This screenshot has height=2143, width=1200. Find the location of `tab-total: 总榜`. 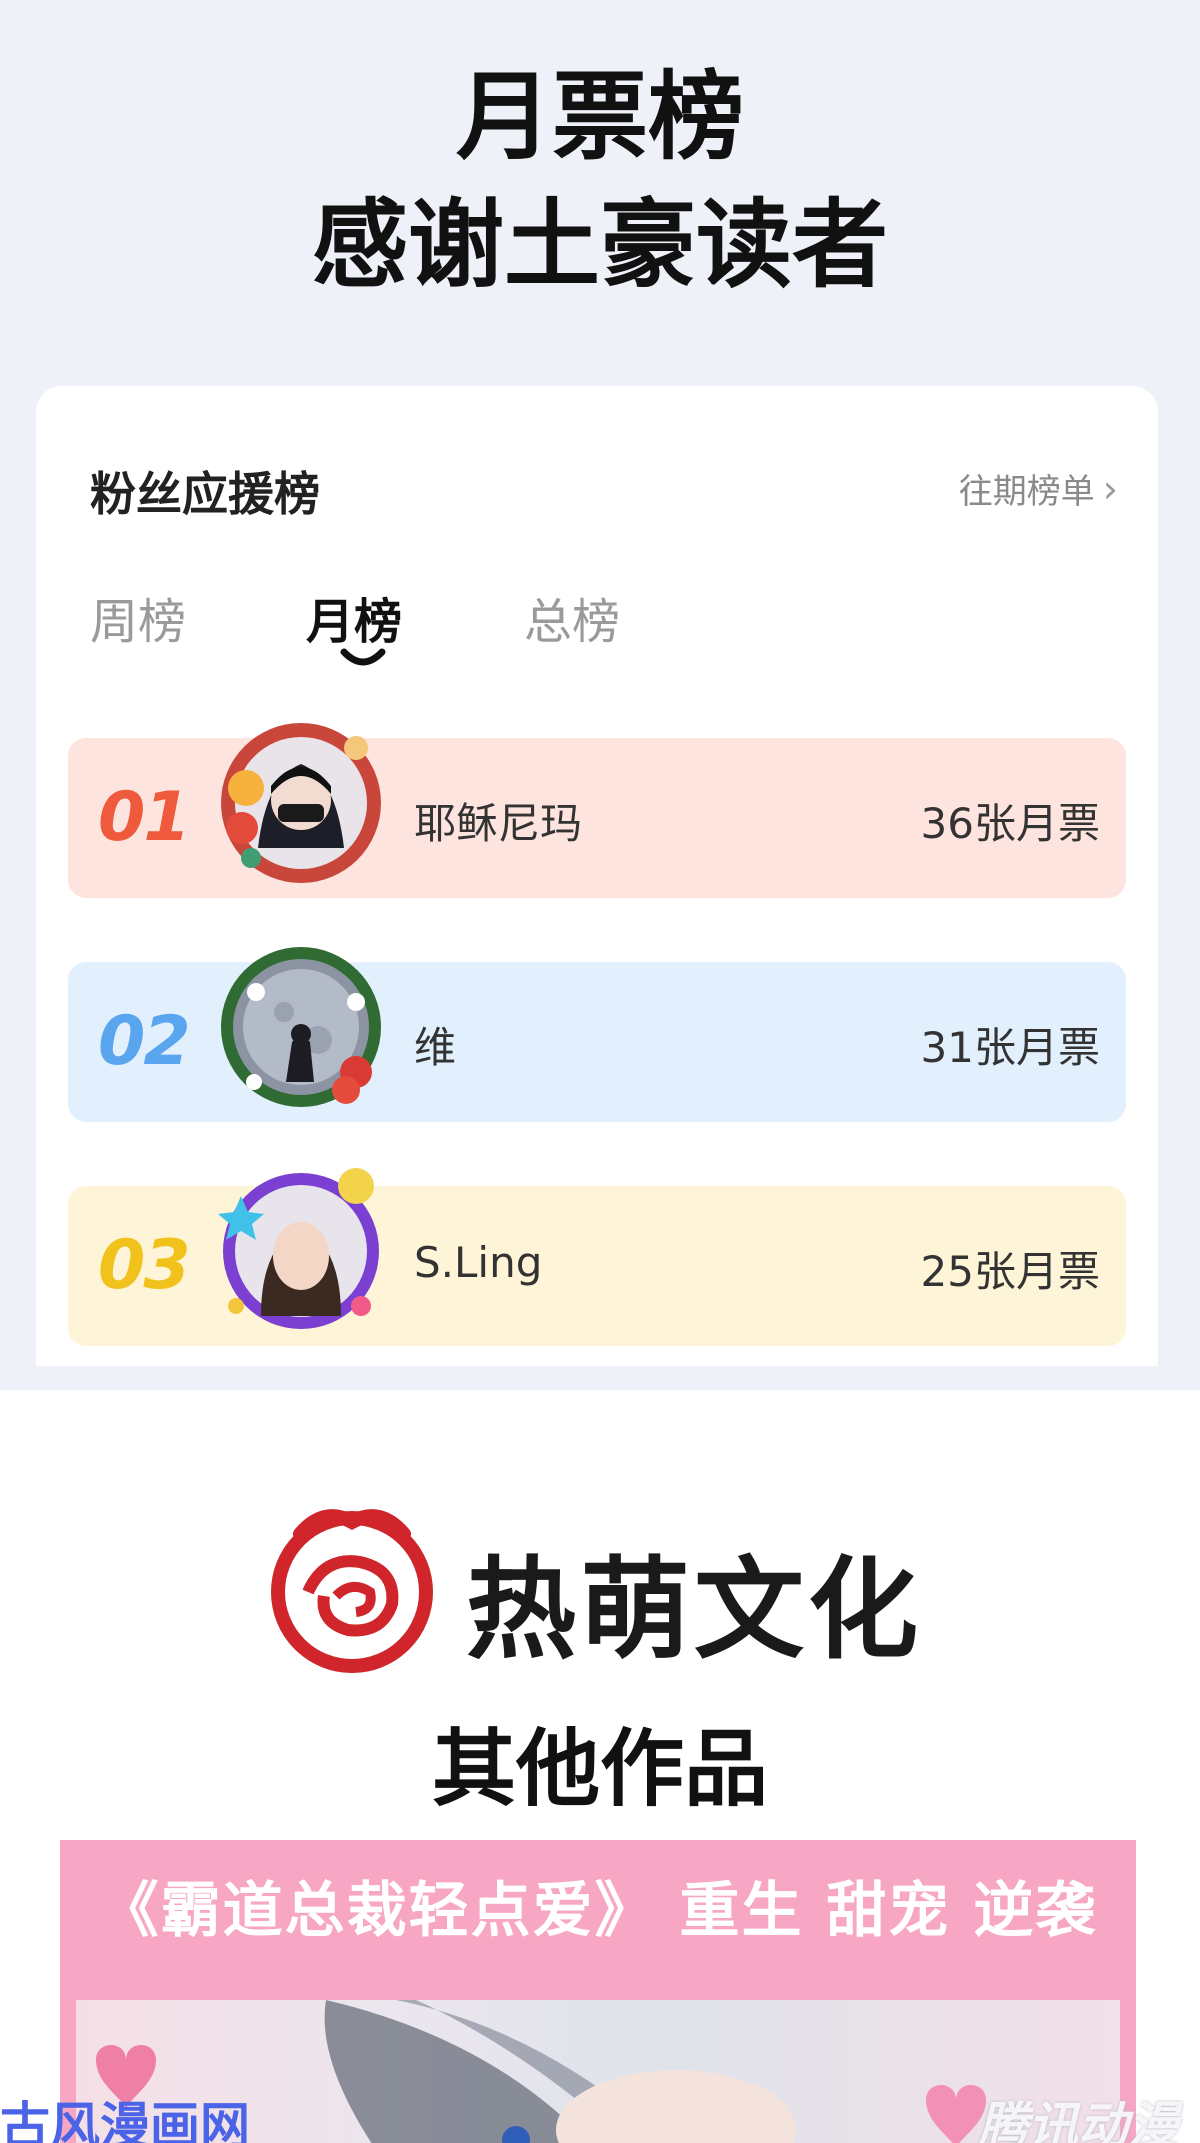

tab-total: 总榜 is located at coordinates (572, 617).